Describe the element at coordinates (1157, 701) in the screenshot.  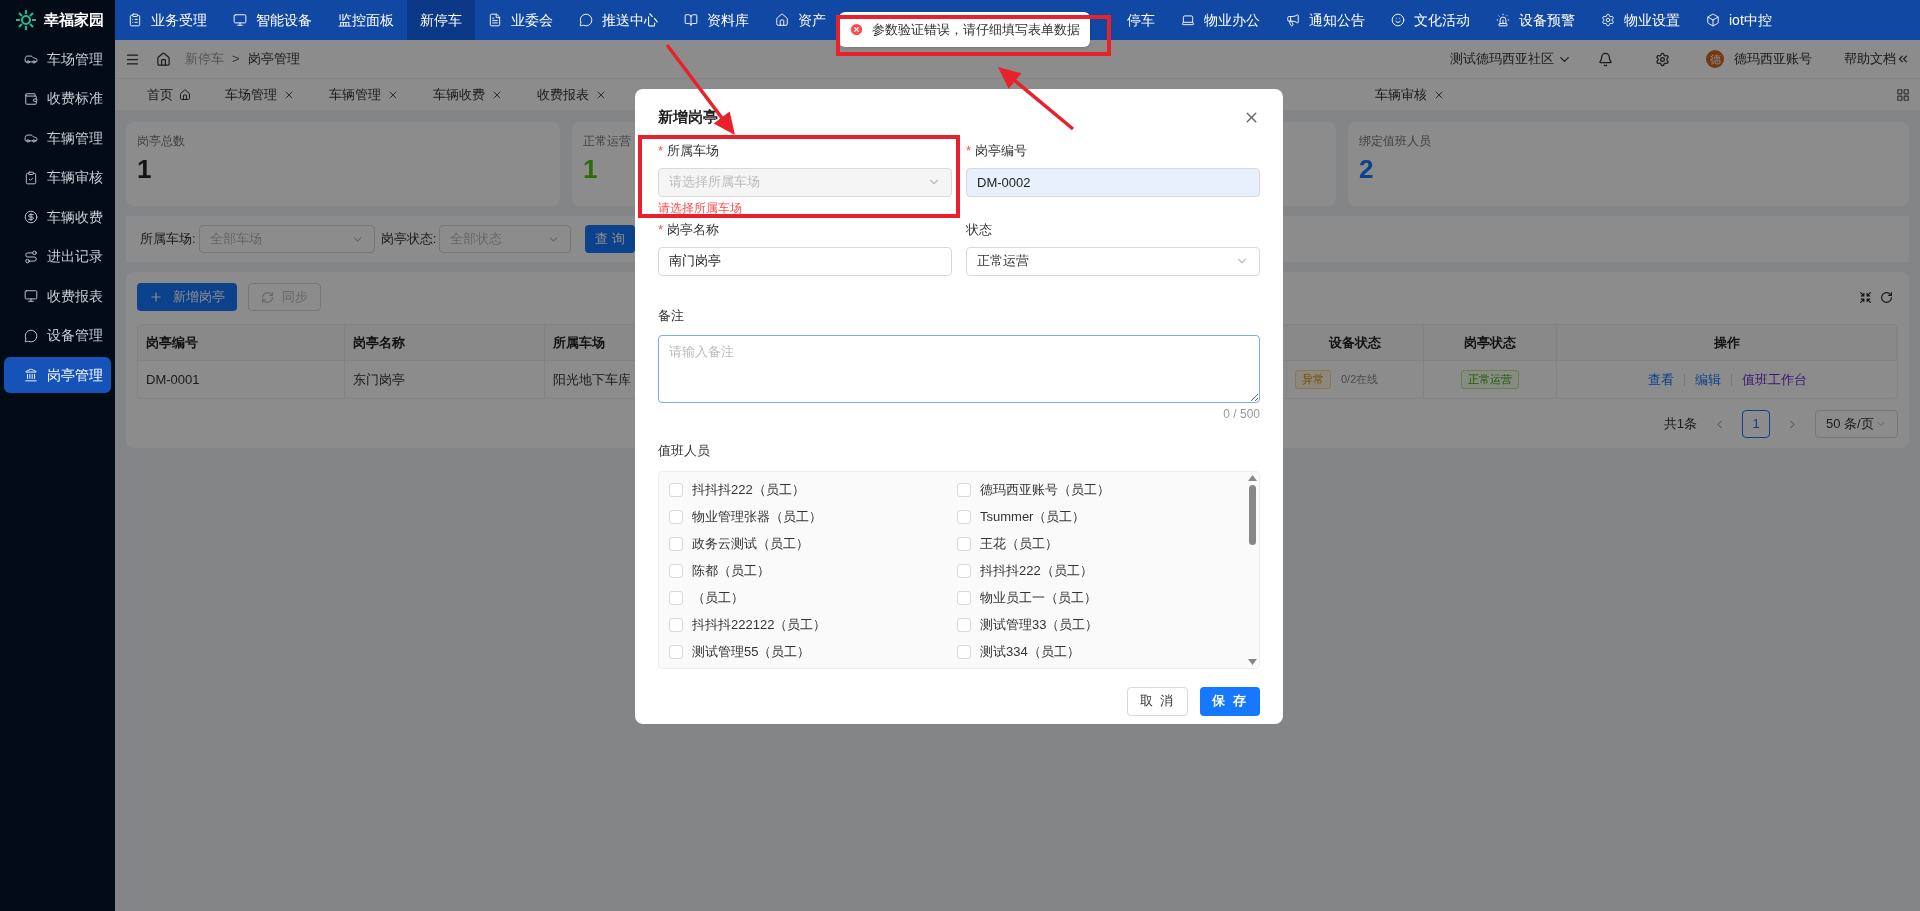
I see `cancel-button: 取 消` at that location.